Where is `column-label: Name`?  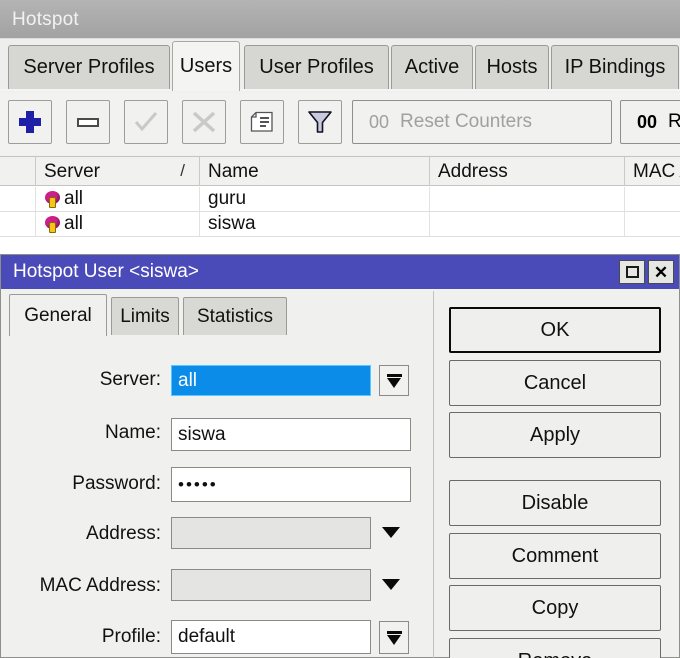 column-label: Name is located at coordinates (233, 171).